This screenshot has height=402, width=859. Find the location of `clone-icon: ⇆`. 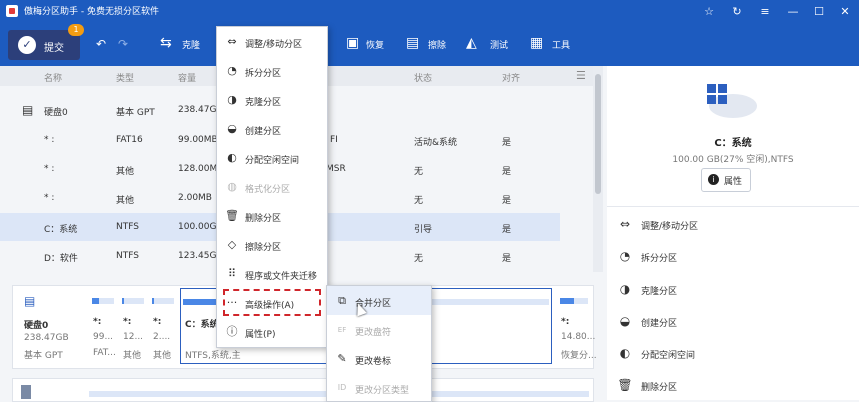

clone-icon: ⇆ is located at coordinates (166, 43).